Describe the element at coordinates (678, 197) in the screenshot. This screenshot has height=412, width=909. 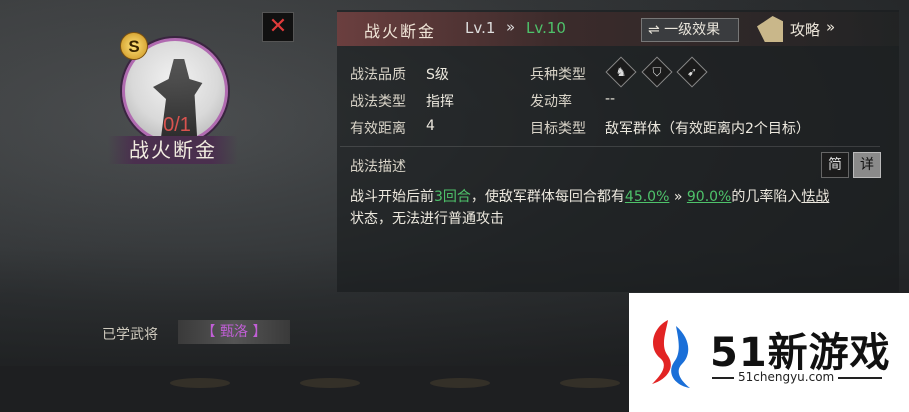
I see `desc-arrow: »` at that location.